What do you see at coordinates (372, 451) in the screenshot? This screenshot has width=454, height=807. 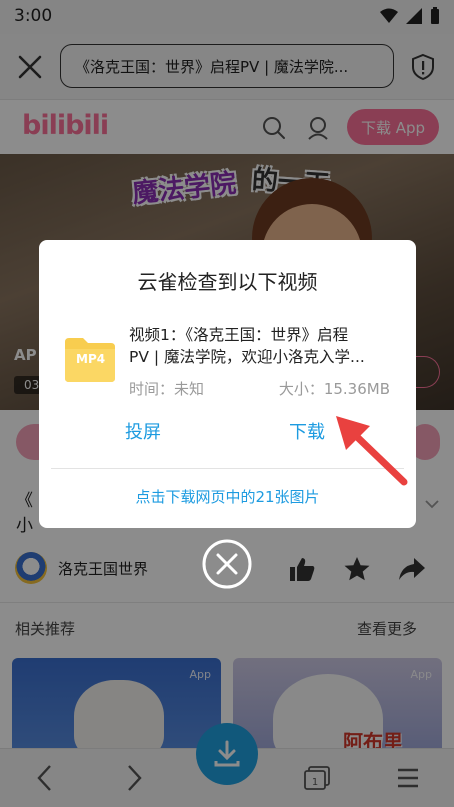 I see `annotation-arrow-icon` at bounding box center [372, 451].